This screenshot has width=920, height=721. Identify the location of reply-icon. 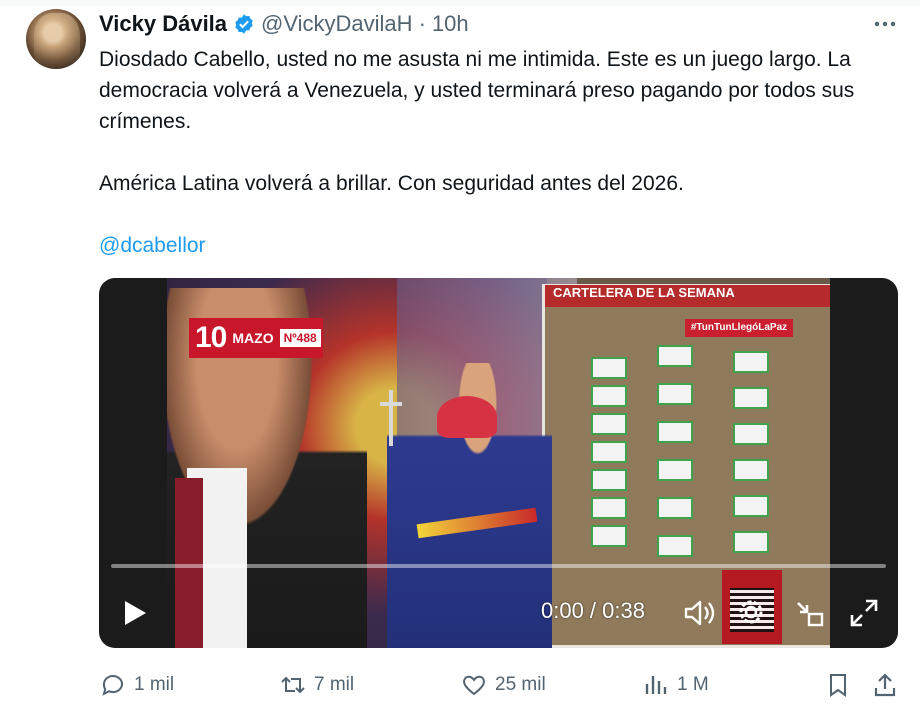
(112, 685).